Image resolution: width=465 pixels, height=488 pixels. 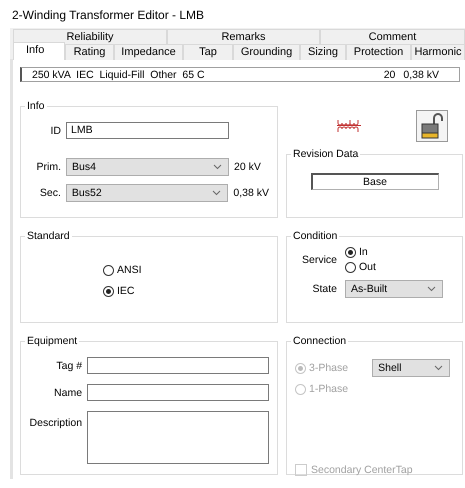 What do you see at coordinates (36, 106) in the screenshot?
I see `group-title: Info` at bounding box center [36, 106].